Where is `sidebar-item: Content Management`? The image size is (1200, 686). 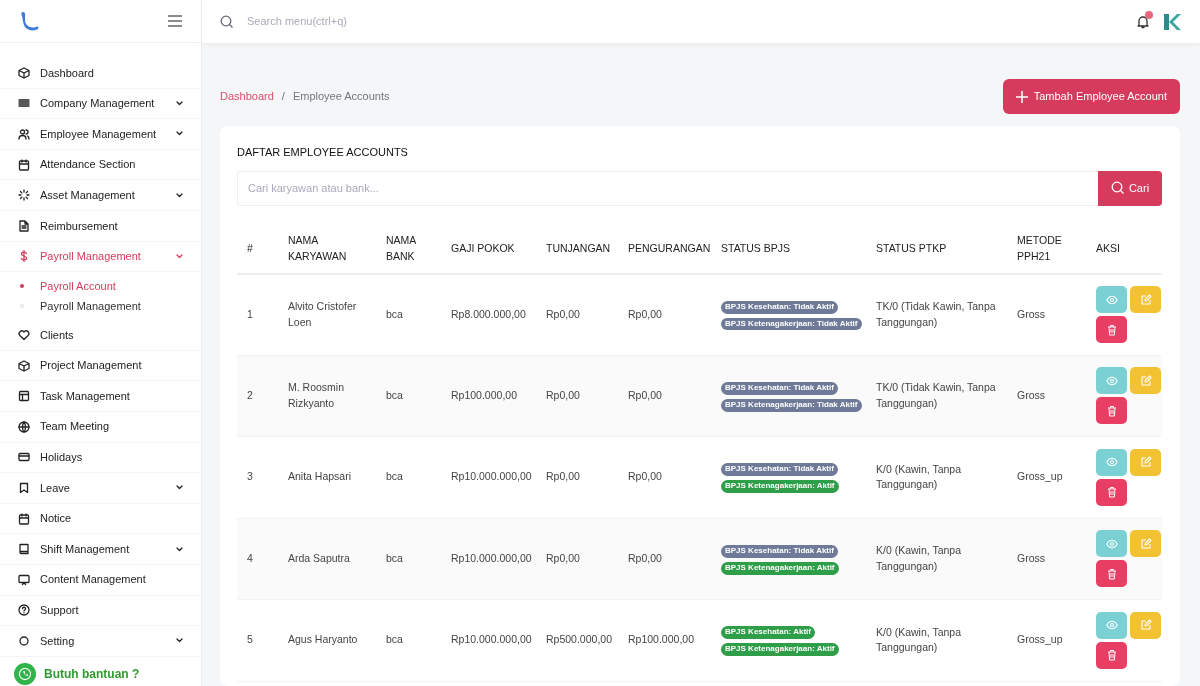 sidebar-item: Content Management is located at coordinates (100, 580).